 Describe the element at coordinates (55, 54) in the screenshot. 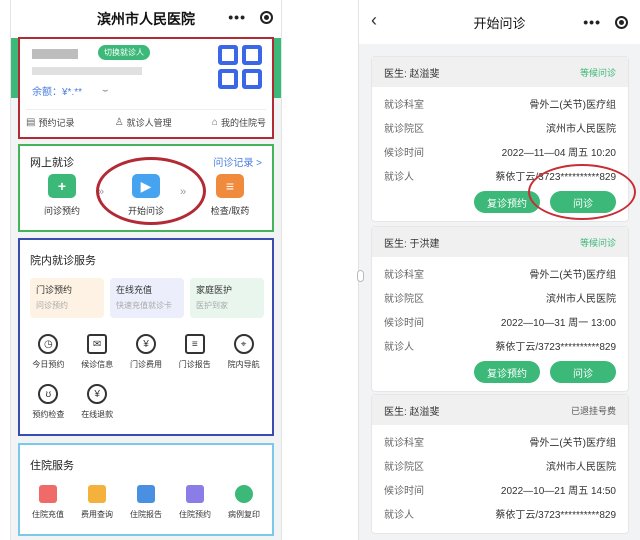

I see `patient-name-blurred` at that location.